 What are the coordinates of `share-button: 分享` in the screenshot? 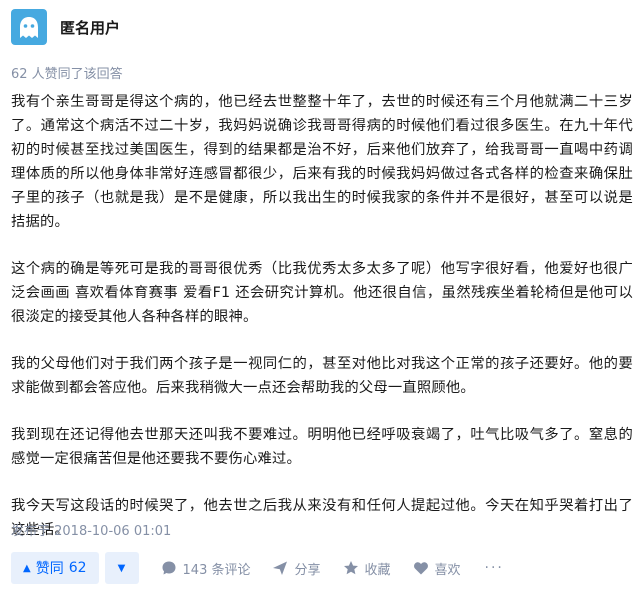 It's located at (296, 568).